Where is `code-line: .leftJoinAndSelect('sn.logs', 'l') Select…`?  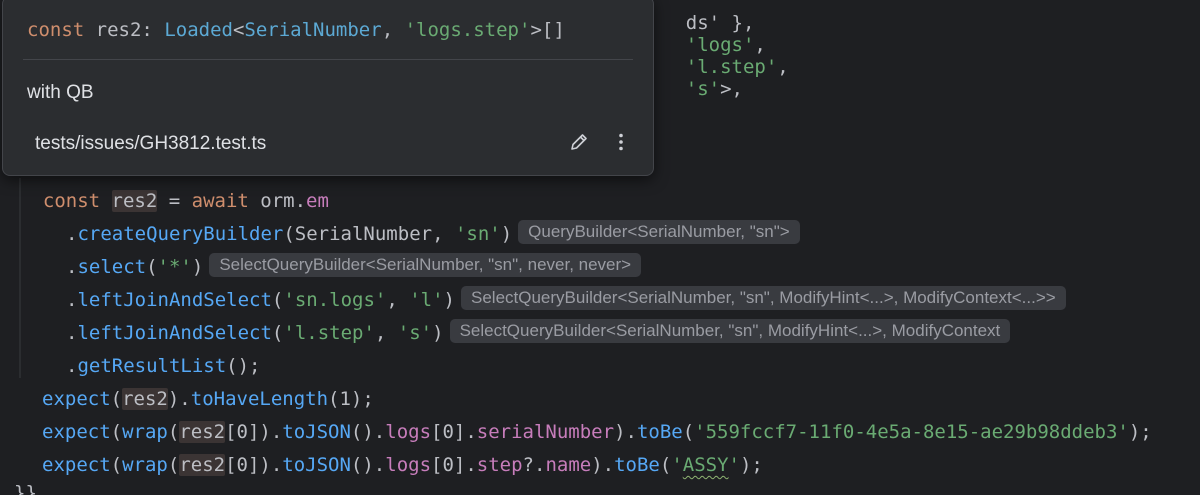
code-line: .leftJoinAndSelect('sn.logs', 'l') Select… is located at coordinates (566, 300).